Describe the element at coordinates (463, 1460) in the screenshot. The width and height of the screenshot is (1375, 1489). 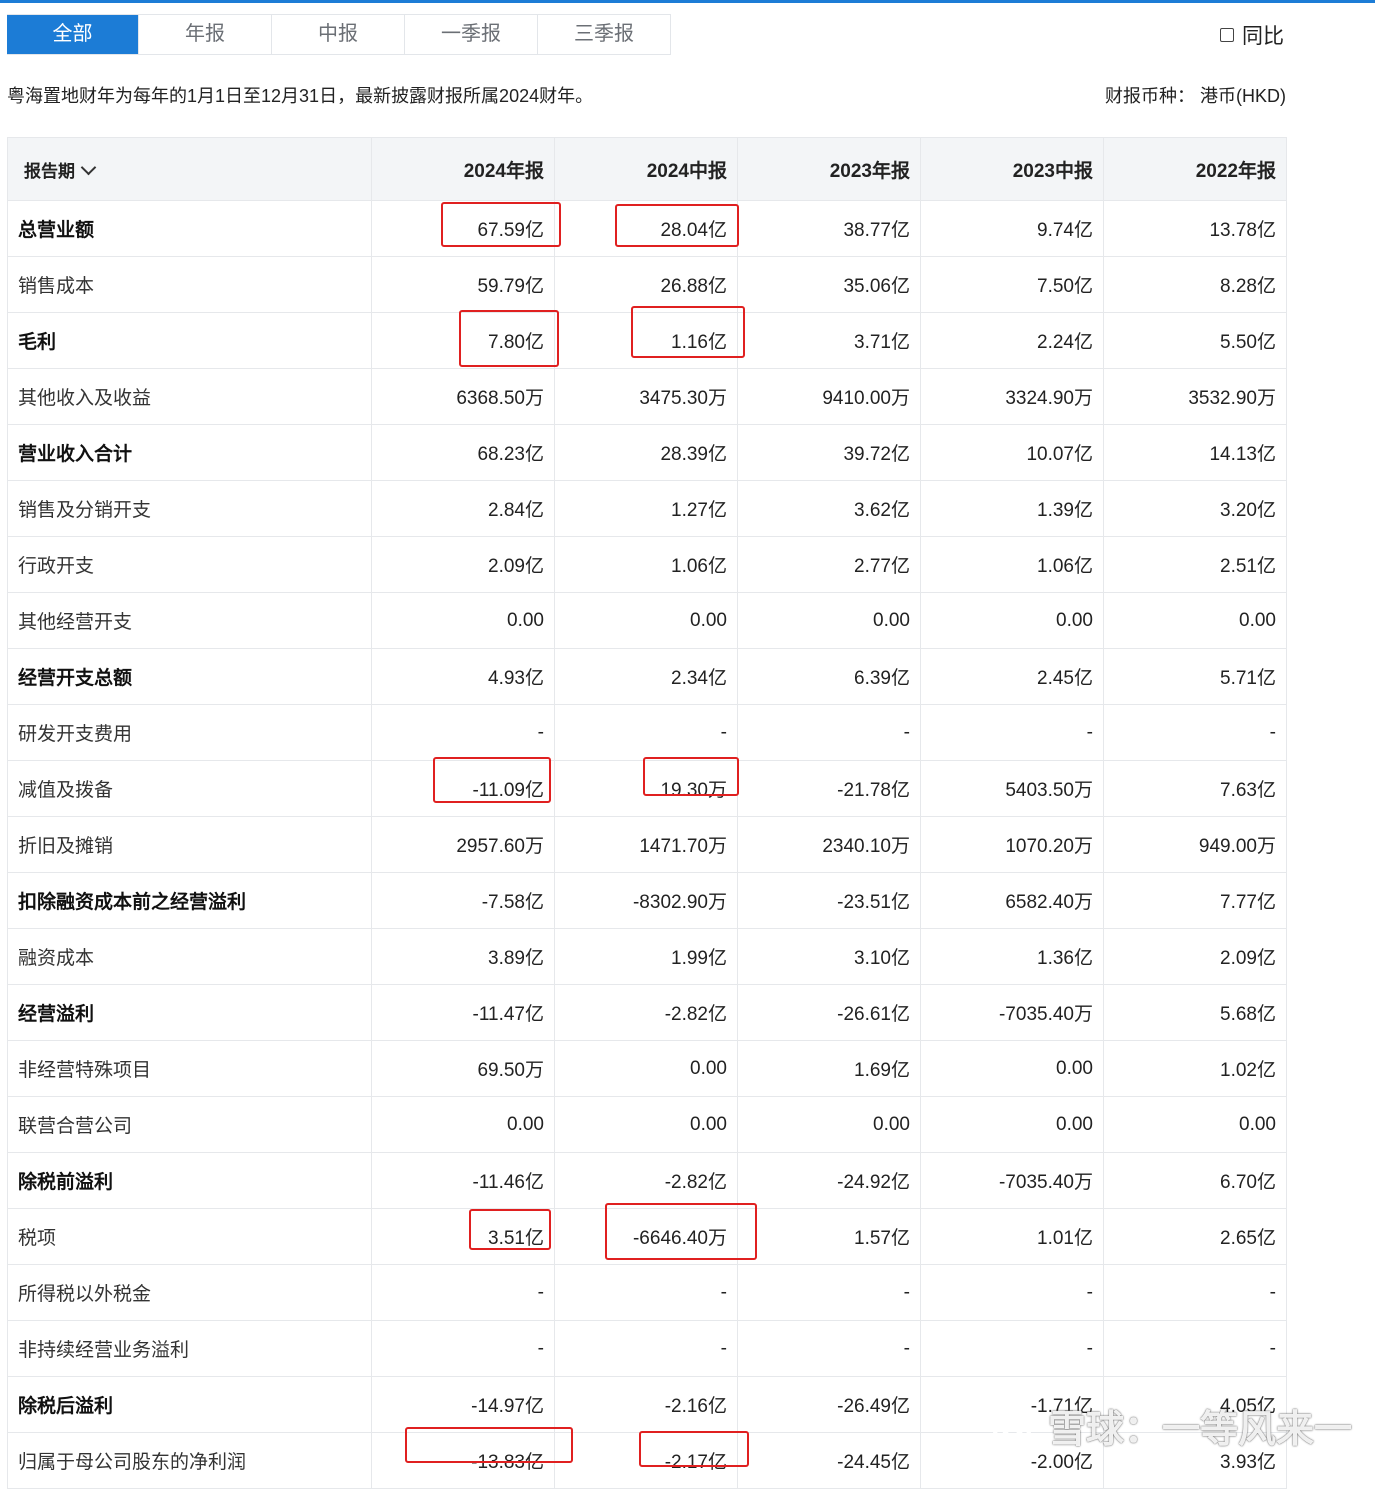
I see `table-cell: -13.83亿` at that location.